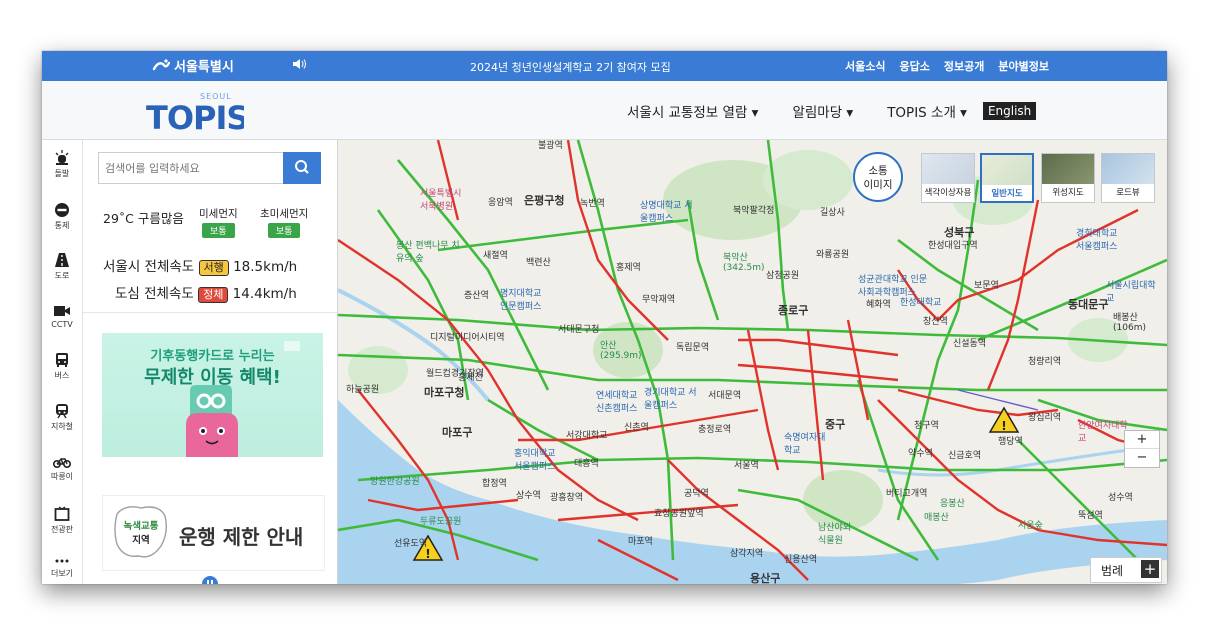 This screenshot has width=1214, height=642. I want to click on topis-logo: SEOUL TOPIS, so click(196, 112).